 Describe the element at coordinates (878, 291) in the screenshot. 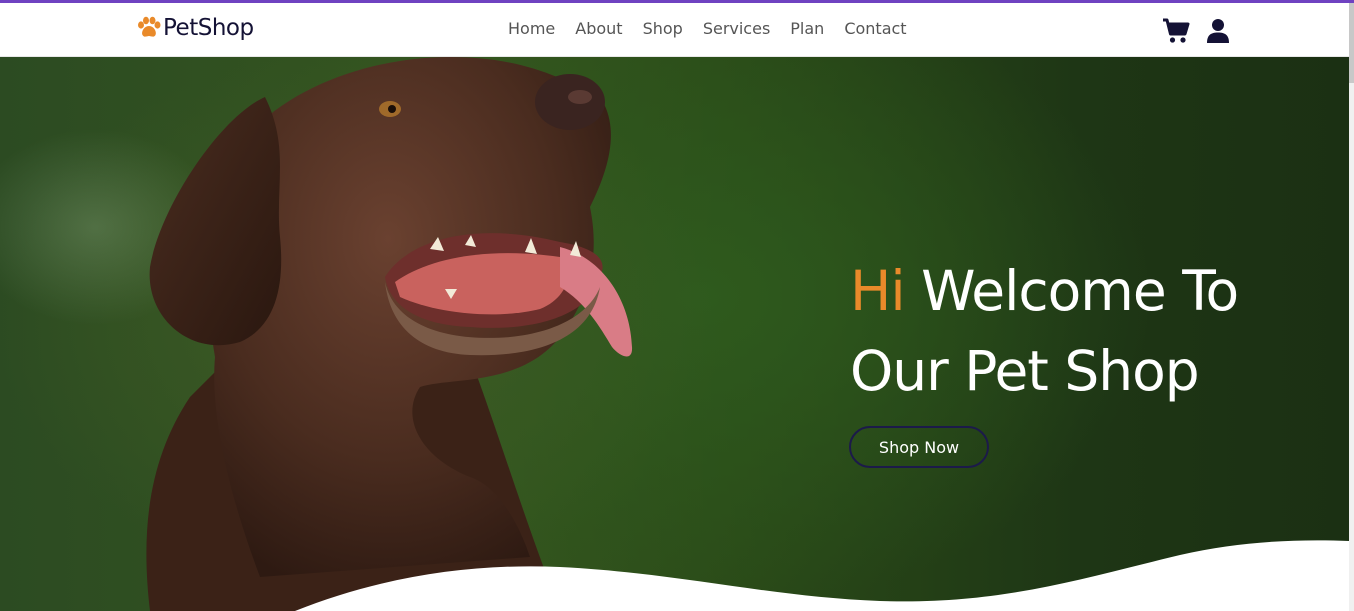

I see `headline-accent: Hi` at that location.